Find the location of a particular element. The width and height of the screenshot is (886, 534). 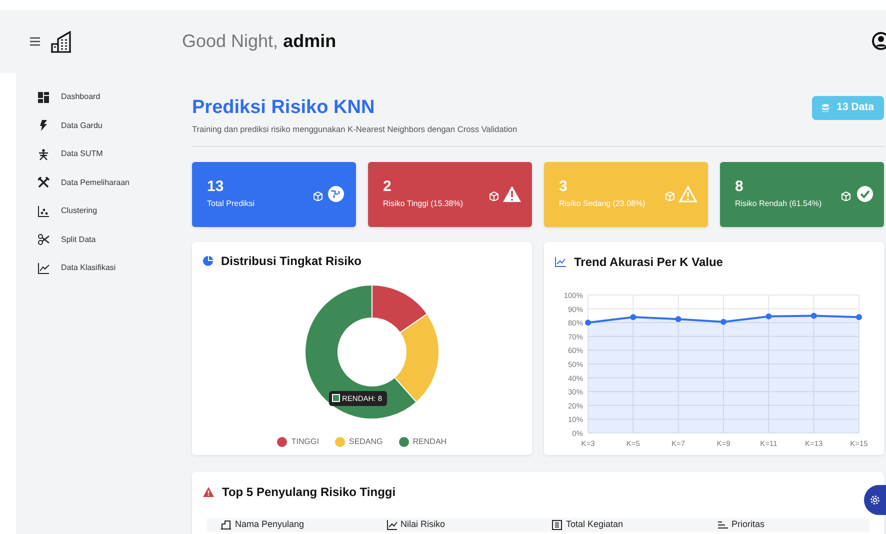

scatter-plot-icon is located at coordinates (44, 211).